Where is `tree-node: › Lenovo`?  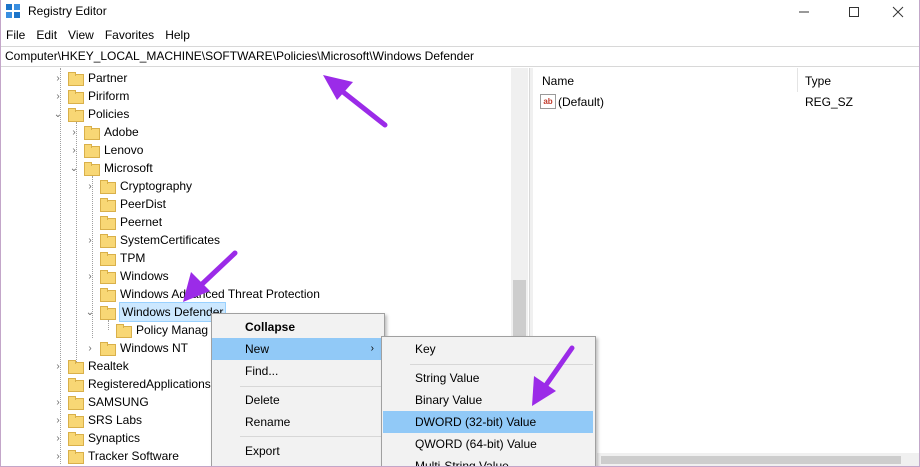
tree-node: › Lenovo is located at coordinates (105, 150).